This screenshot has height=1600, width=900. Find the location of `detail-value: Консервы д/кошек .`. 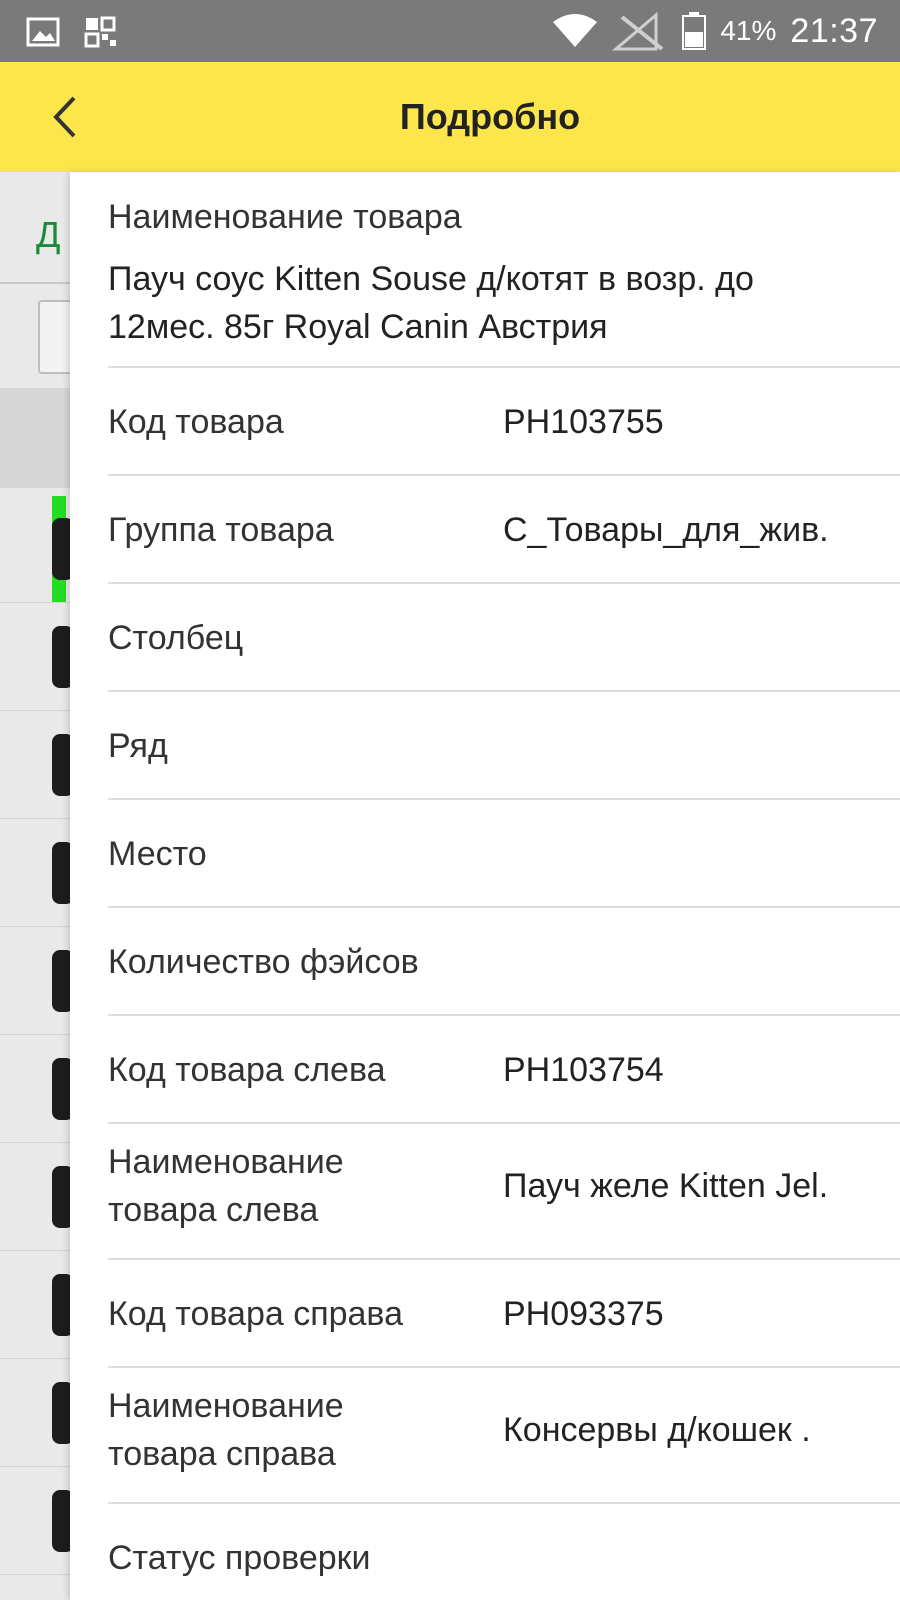

detail-value: Консервы д/кошек . is located at coordinates (657, 1430).